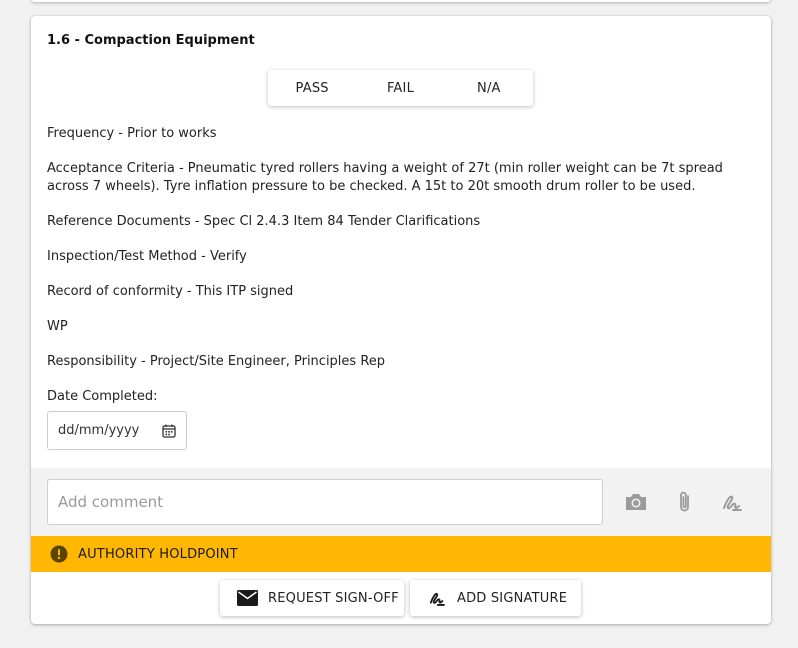  I want to click on previous-card-edge, so click(401, 1).